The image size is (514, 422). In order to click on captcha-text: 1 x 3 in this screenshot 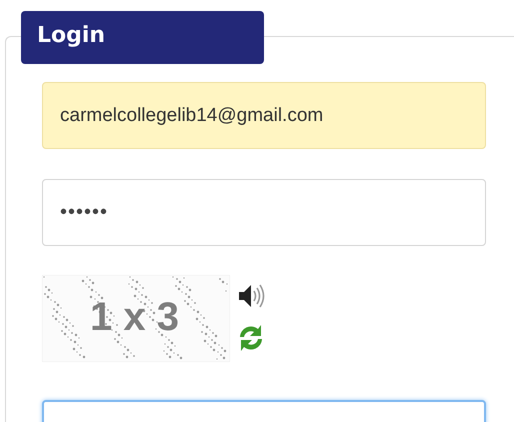, I will do `click(134, 317)`.